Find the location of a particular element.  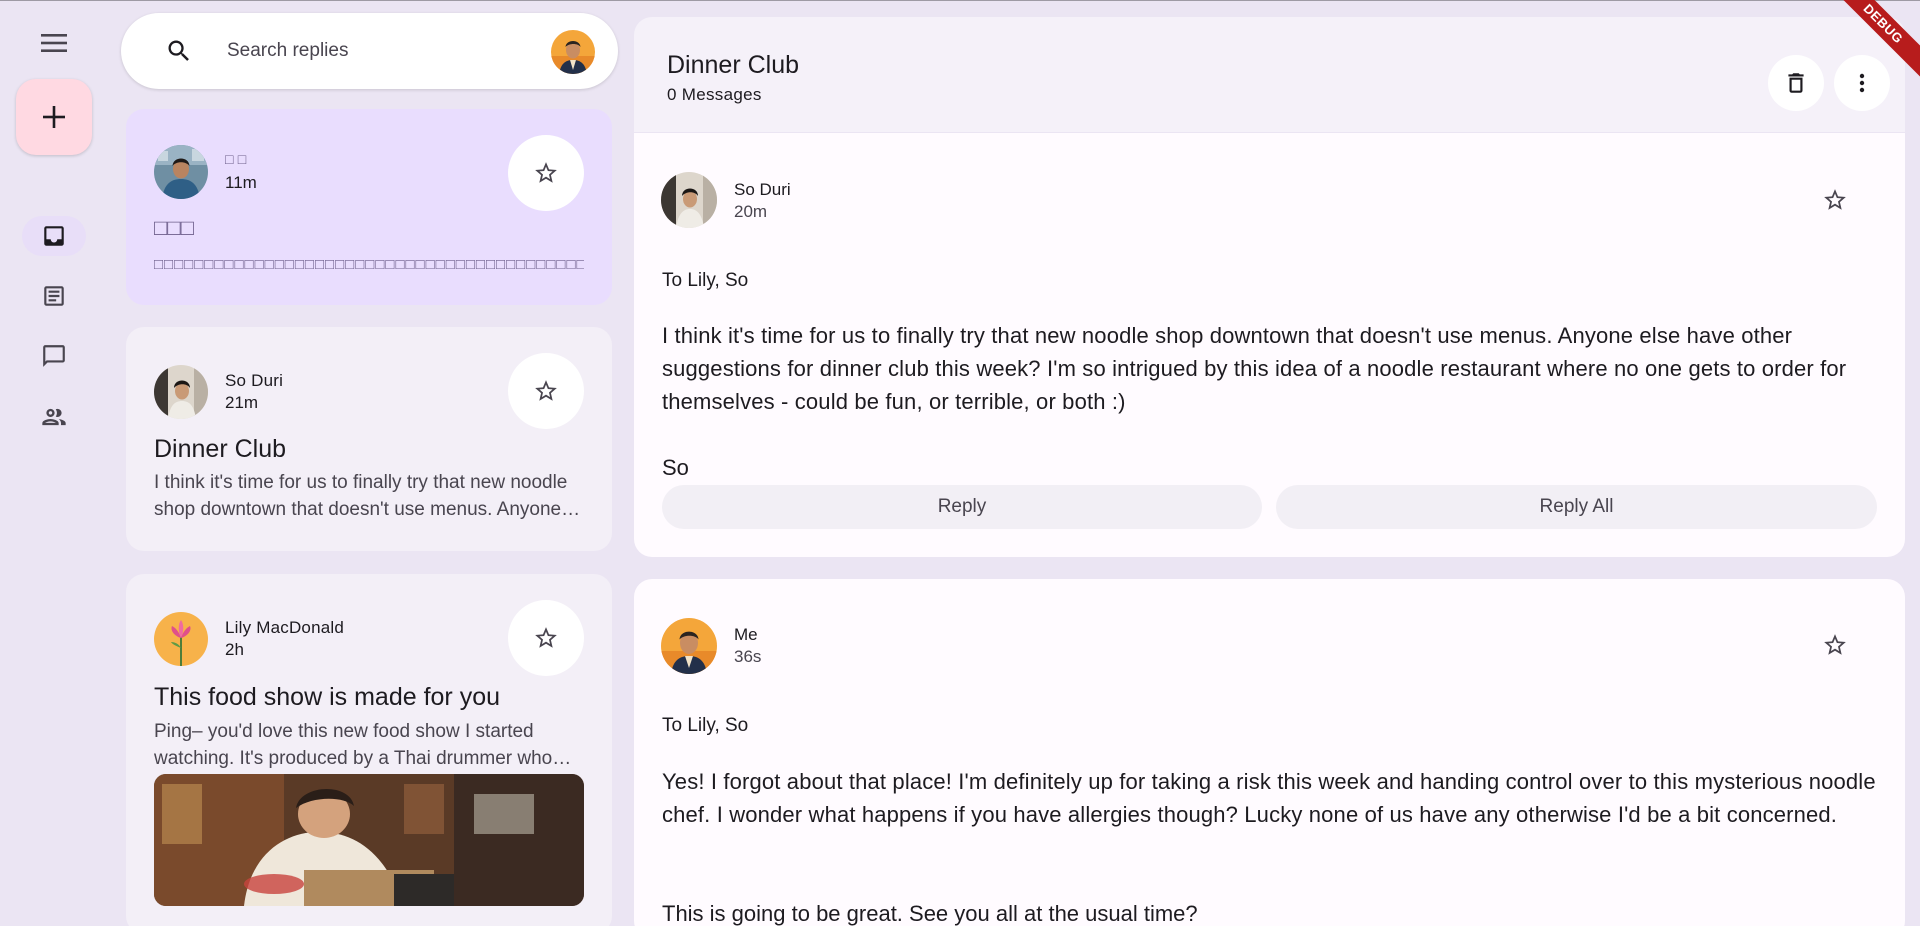

chat-icon is located at coordinates (54, 356).